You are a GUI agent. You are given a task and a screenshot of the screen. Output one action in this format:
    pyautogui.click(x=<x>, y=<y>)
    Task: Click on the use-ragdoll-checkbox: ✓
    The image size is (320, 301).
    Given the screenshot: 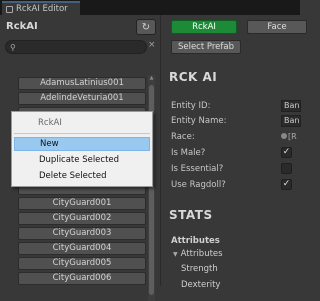 What is the action you would take?
    pyautogui.click(x=286, y=184)
    